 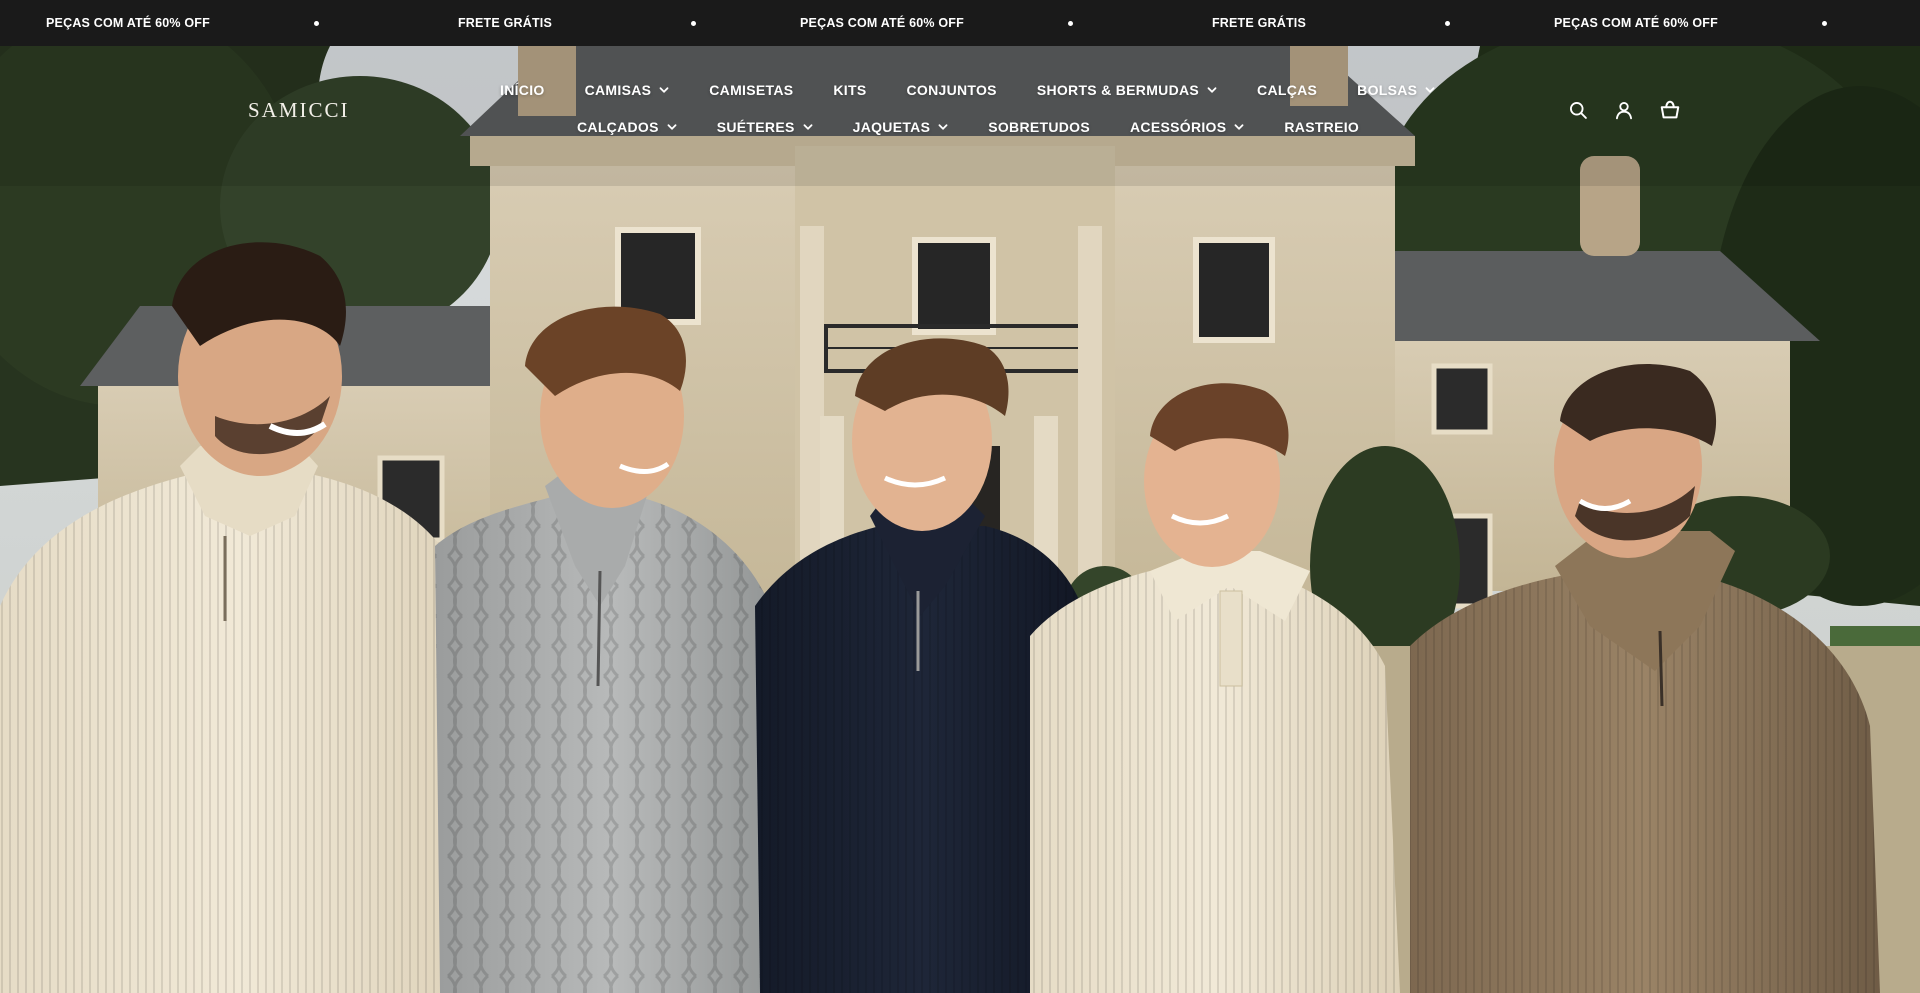 I want to click on nav-item-label: INÍCIO, so click(x=522, y=90).